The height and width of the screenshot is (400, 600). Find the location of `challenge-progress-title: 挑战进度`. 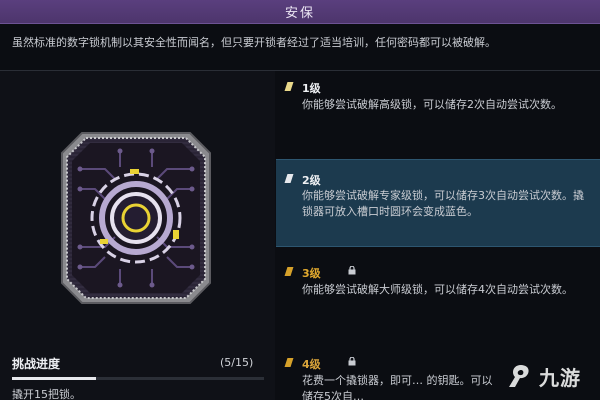

challenge-progress-title: 挑战进度 is located at coordinates (36, 364).